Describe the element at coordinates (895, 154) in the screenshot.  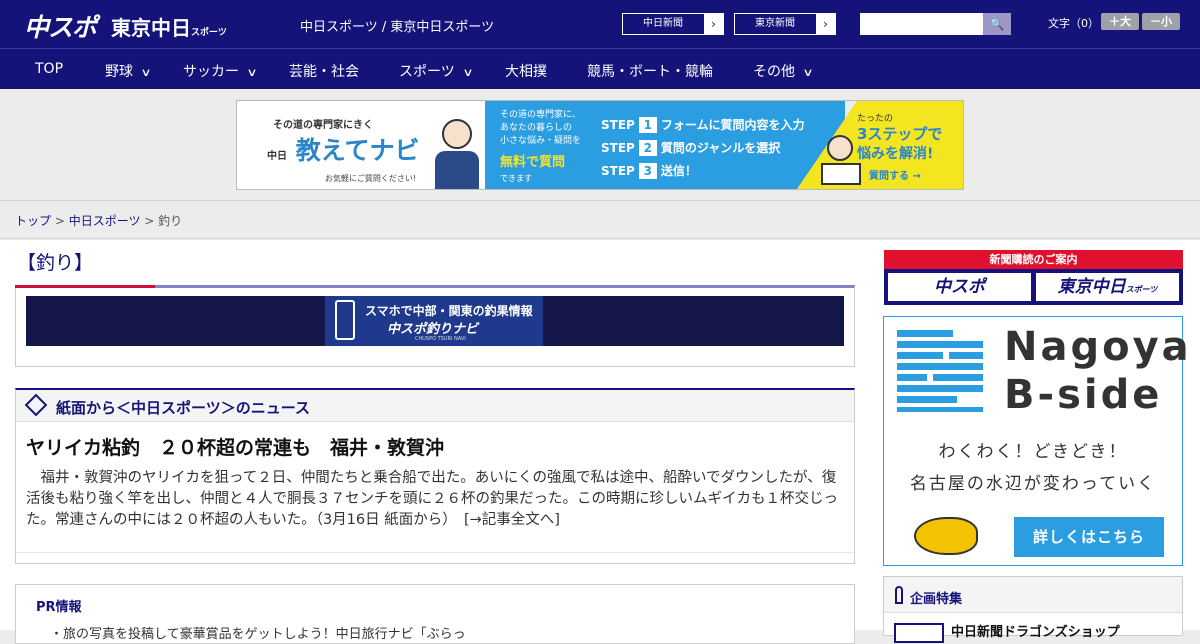
I see `ad-right-text: 悩みを解消!` at that location.